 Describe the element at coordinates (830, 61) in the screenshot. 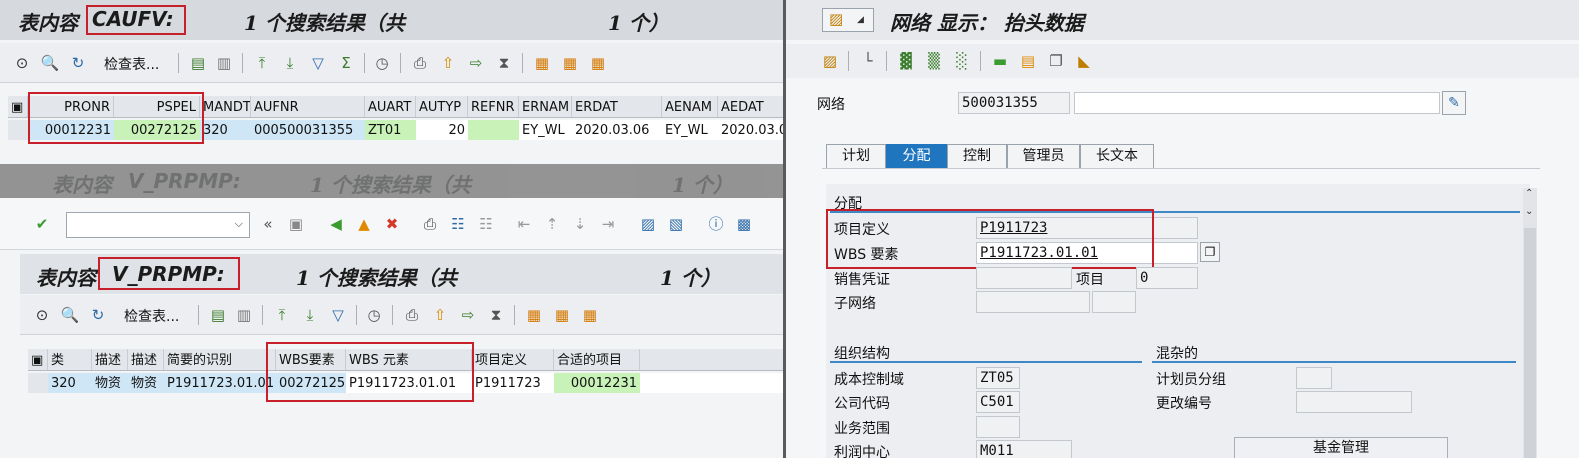

I see `other-network-icon: ▨` at that location.